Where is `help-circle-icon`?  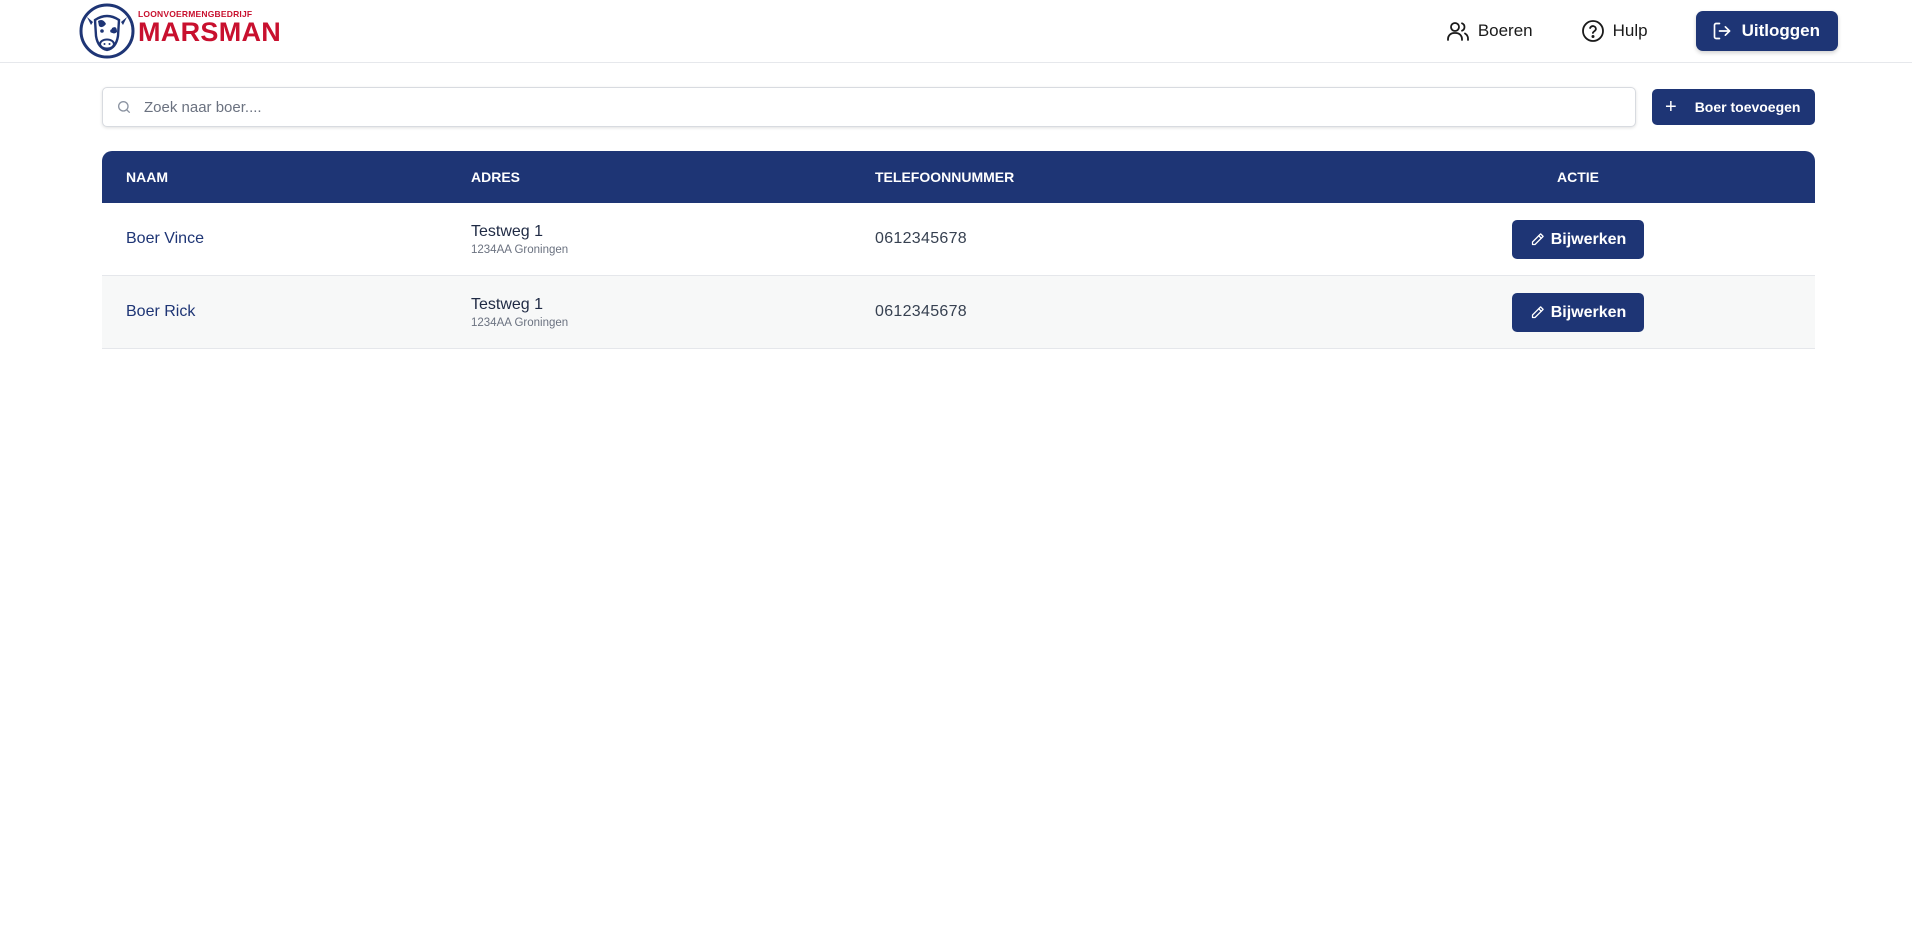 help-circle-icon is located at coordinates (1592, 31).